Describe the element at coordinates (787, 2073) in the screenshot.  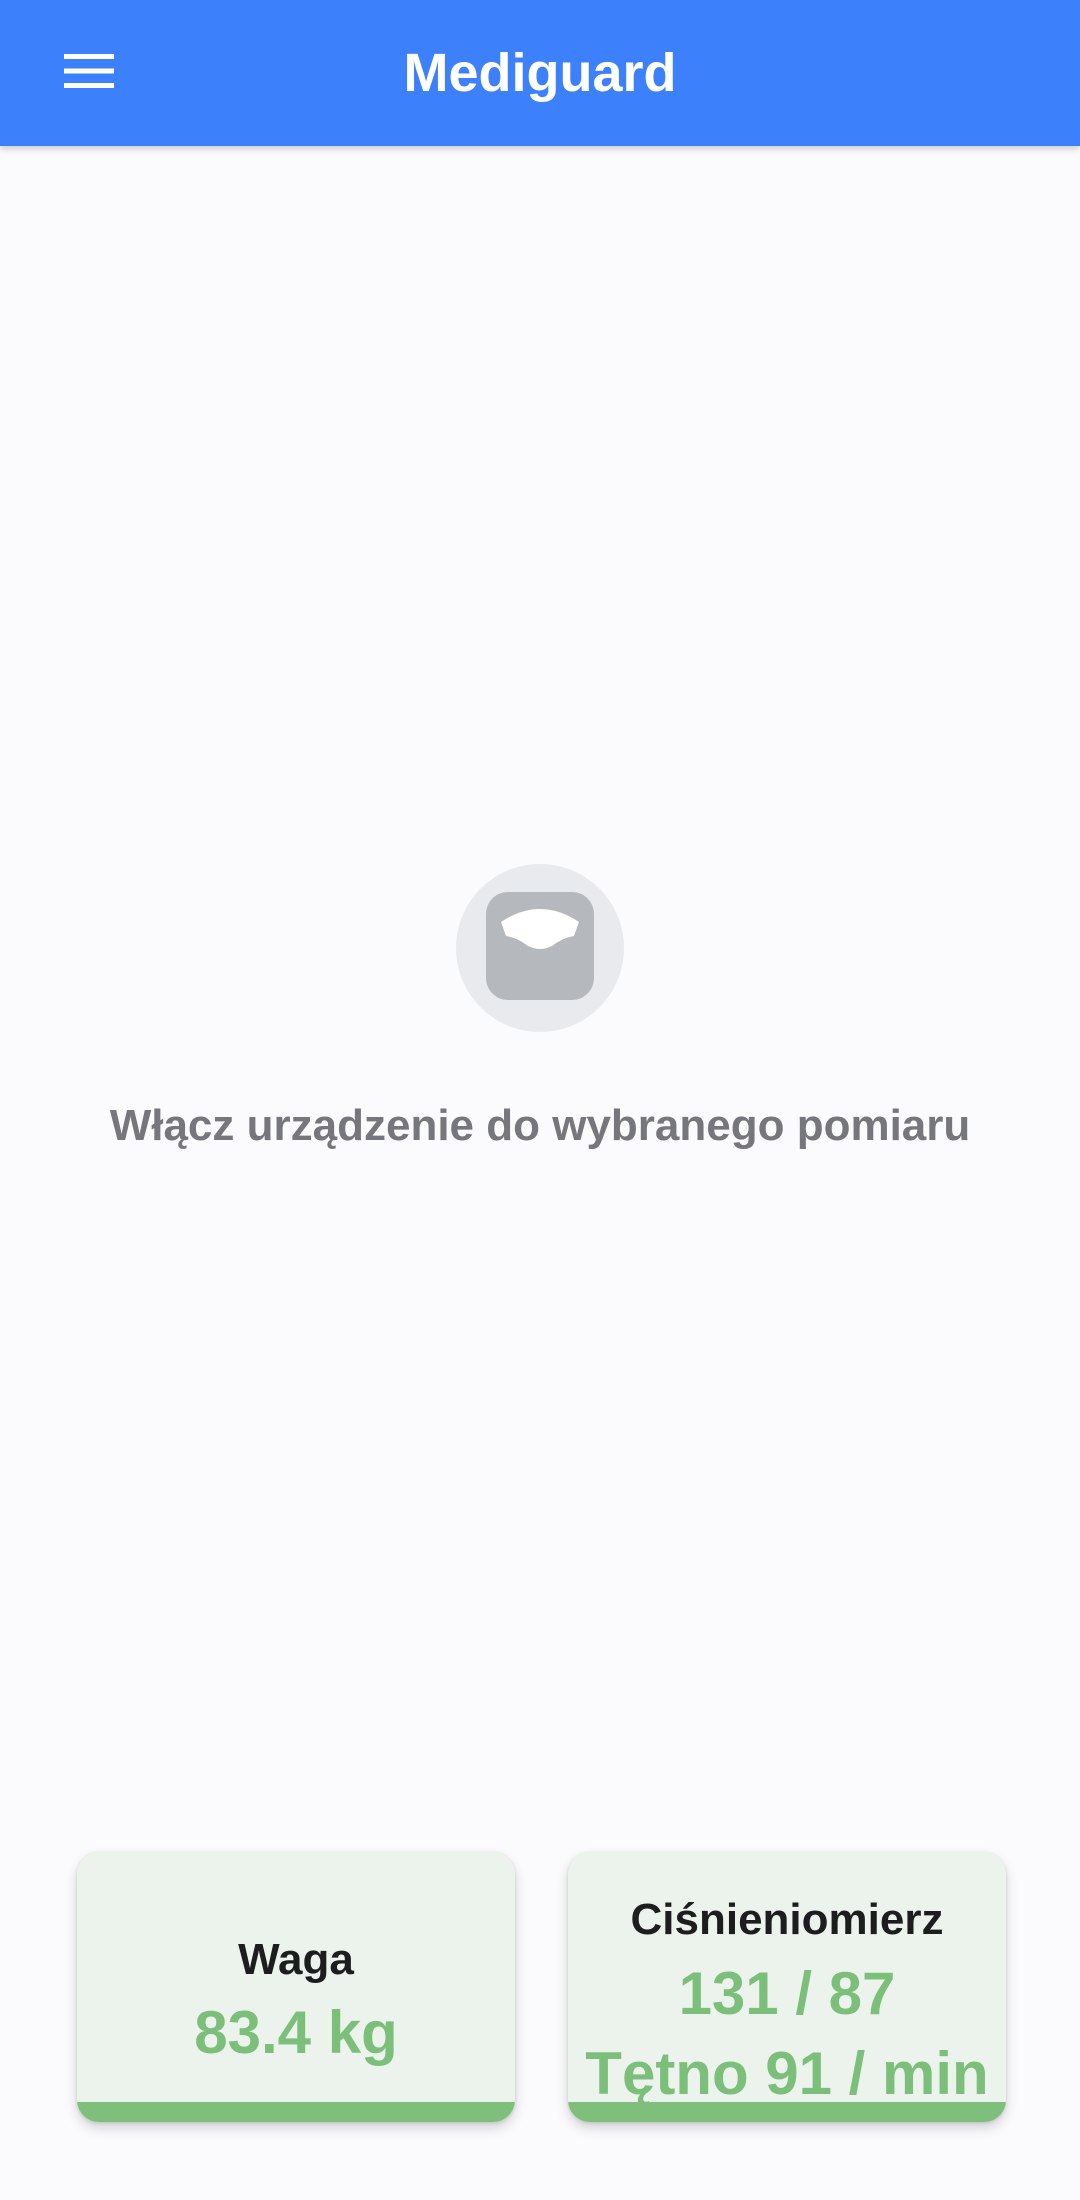
I see `pulse-value: Tętno 91 / min` at that location.